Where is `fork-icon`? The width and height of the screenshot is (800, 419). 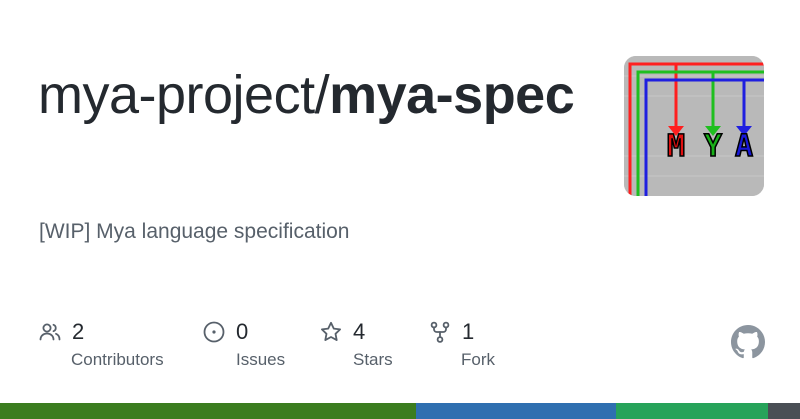
fork-icon is located at coordinates (440, 332).